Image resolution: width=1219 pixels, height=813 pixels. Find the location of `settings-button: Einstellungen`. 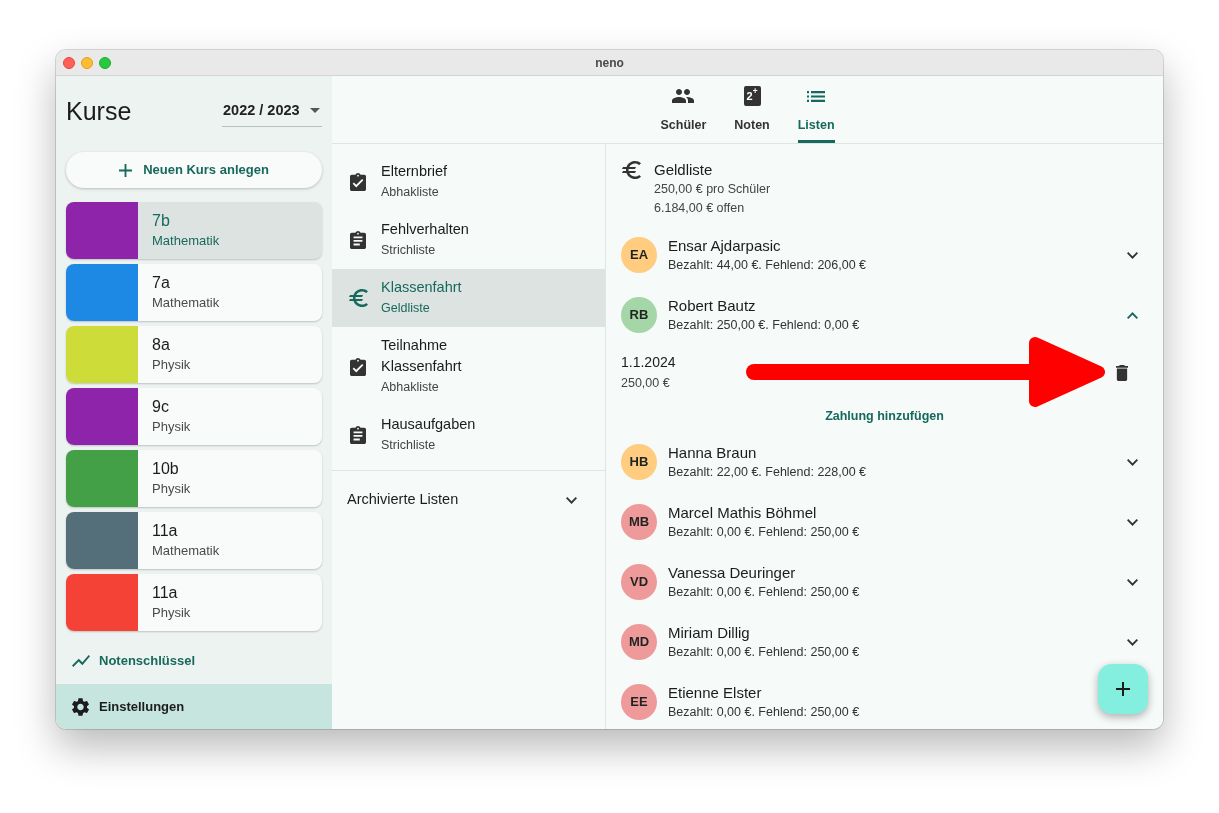

settings-button: Einstellungen is located at coordinates (194, 706).